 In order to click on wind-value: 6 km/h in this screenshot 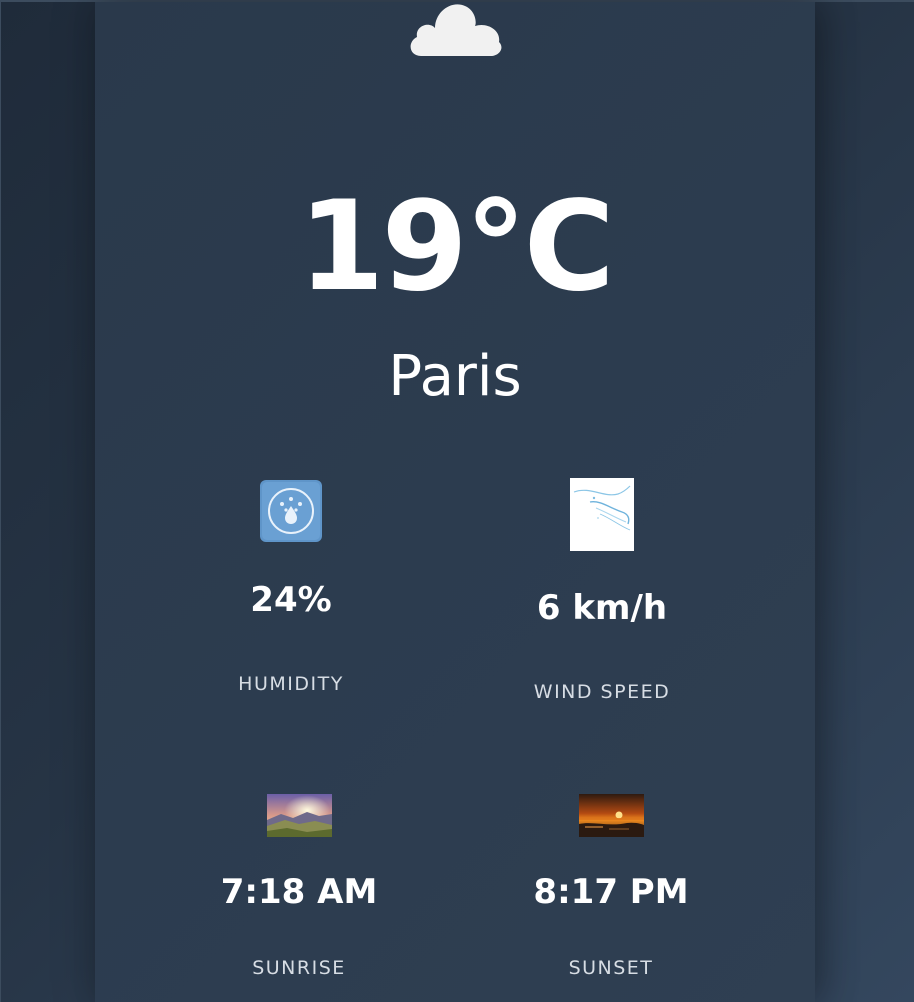, I will do `click(602, 608)`.